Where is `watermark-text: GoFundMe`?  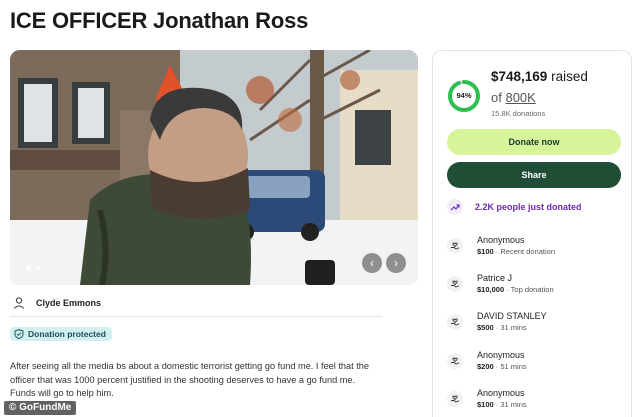 watermark-text: GoFundMe is located at coordinates (45, 407).